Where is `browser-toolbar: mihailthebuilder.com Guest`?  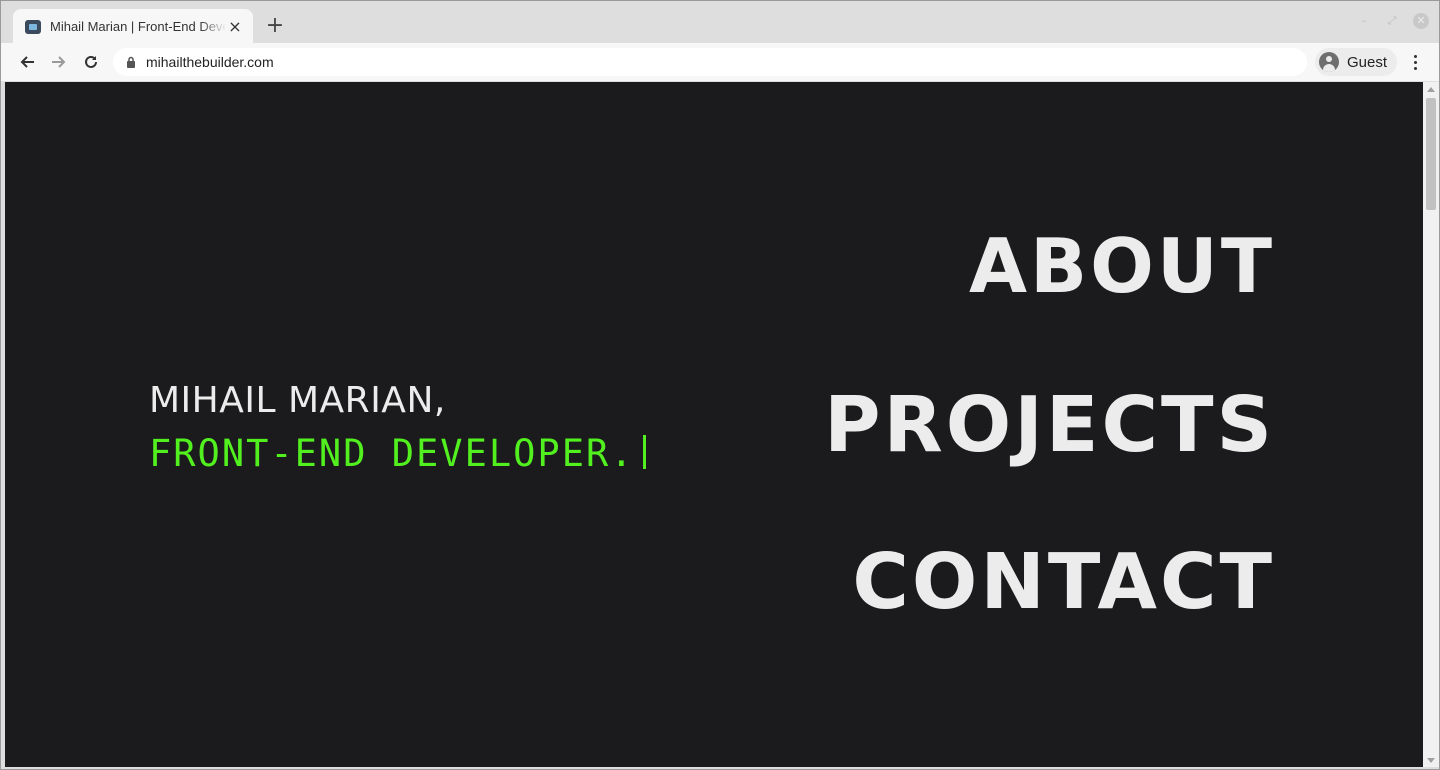
browser-toolbar: mihailthebuilder.com Guest is located at coordinates (720, 62).